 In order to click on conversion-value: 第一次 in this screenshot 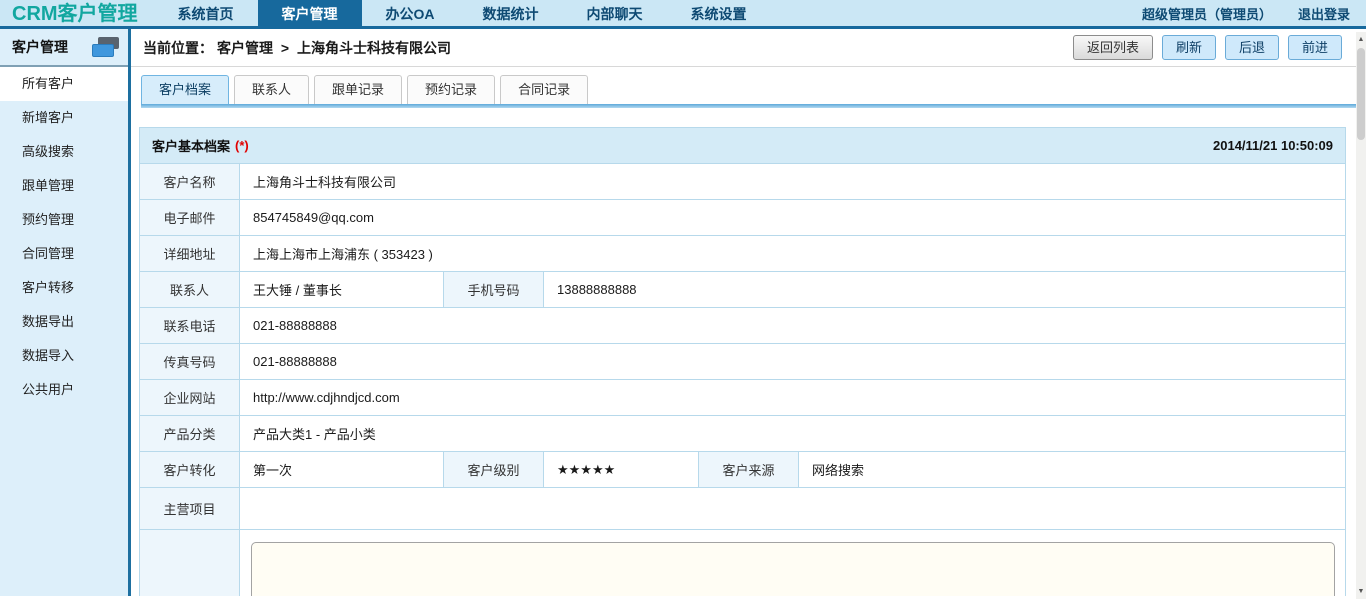, I will do `click(341, 469)`.